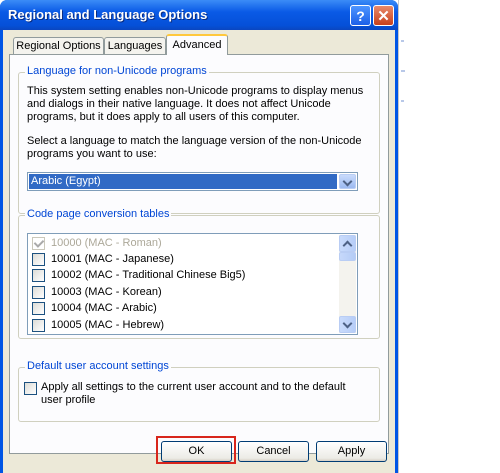 The height and width of the screenshot is (473, 500). What do you see at coordinates (148, 275) in the screenshot?
I see `list-item-label: 10002 (MAC - Traditional Chinese Big5)` at bounding box center [148, 275].